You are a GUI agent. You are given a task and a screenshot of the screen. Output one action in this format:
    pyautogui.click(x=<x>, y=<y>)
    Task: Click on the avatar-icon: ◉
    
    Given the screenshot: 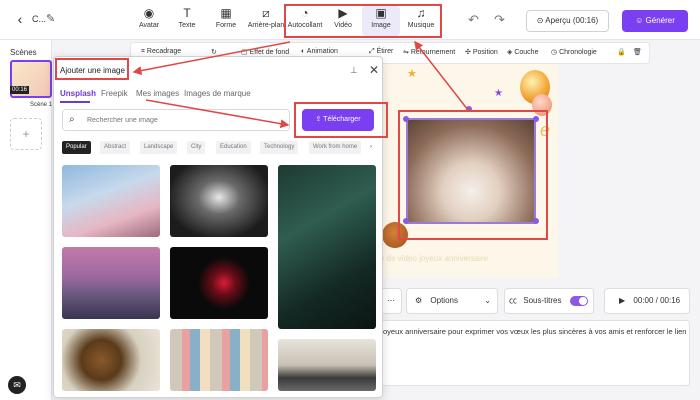 What is the action you would take?
    pyautogui.click(x=149, y=13)
    